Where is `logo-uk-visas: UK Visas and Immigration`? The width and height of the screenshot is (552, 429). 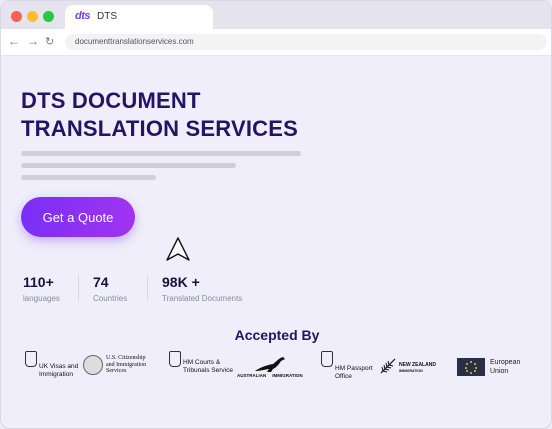
logo-uk-visas: UK Visas and Immigration is located at coordinates (51, 365).